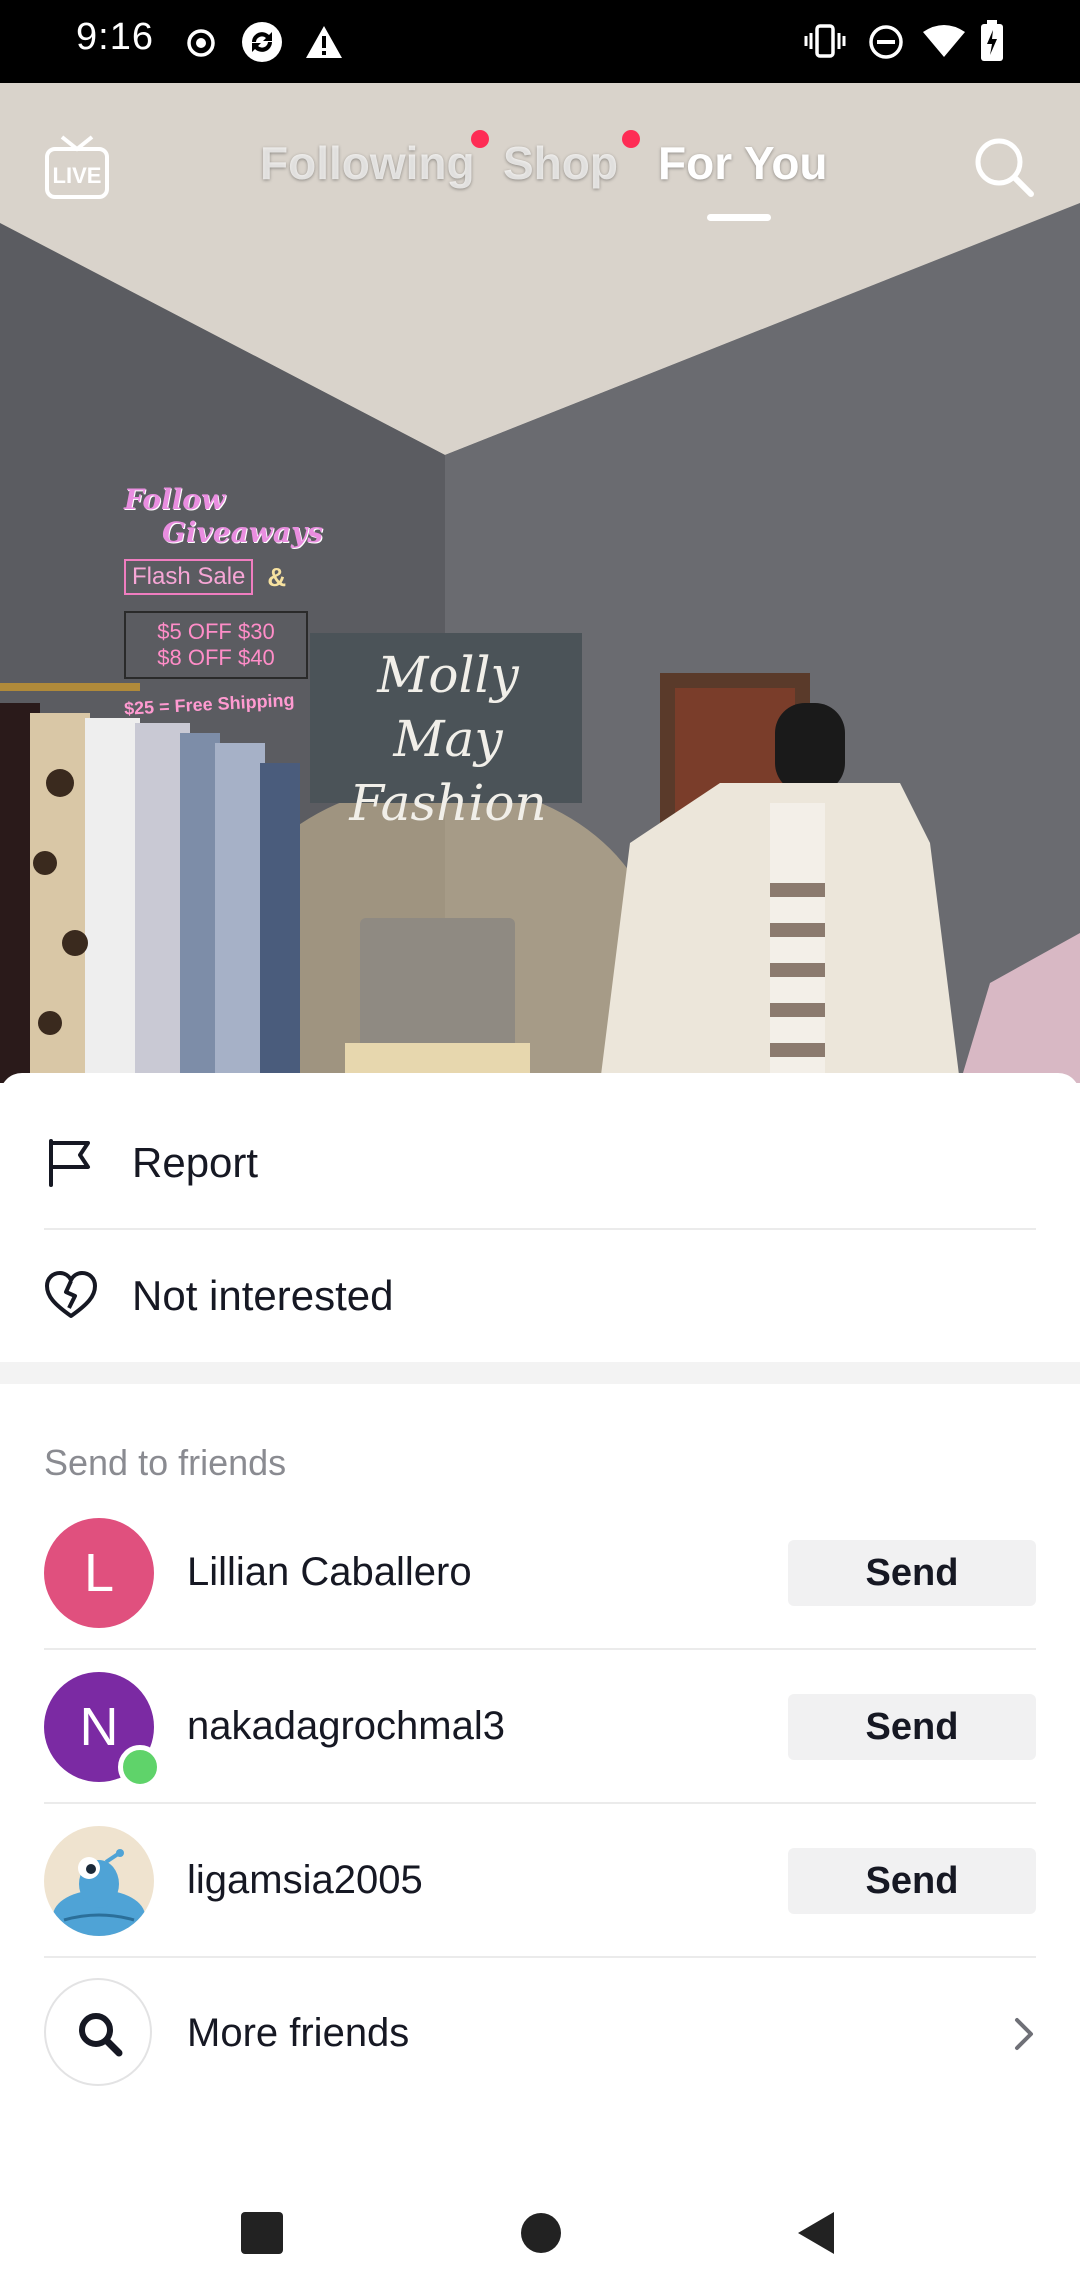 Image resolution: width=1080 pixels, height=2280 pixels. I want to click on top-nav: LIVE Following Shop For You, so click(540, 163).